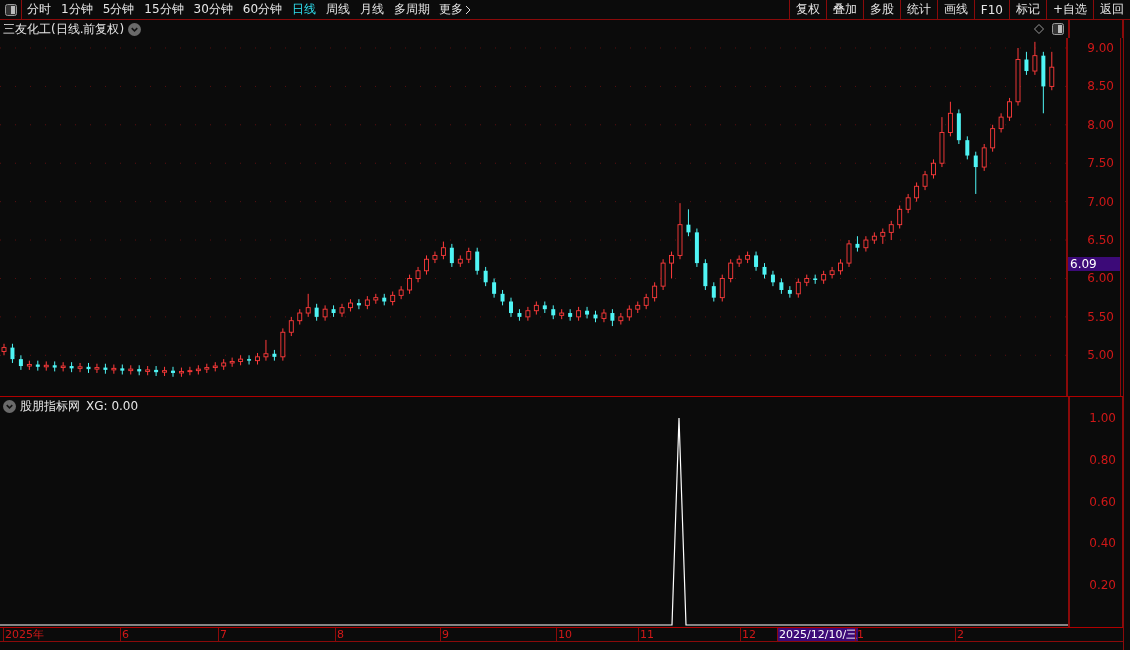 The image size is (1130, 650). What do you see at coordinates (412, 9) in the screenshot?
I see `period-tab: 多周期` at bounding box center [412, 9].